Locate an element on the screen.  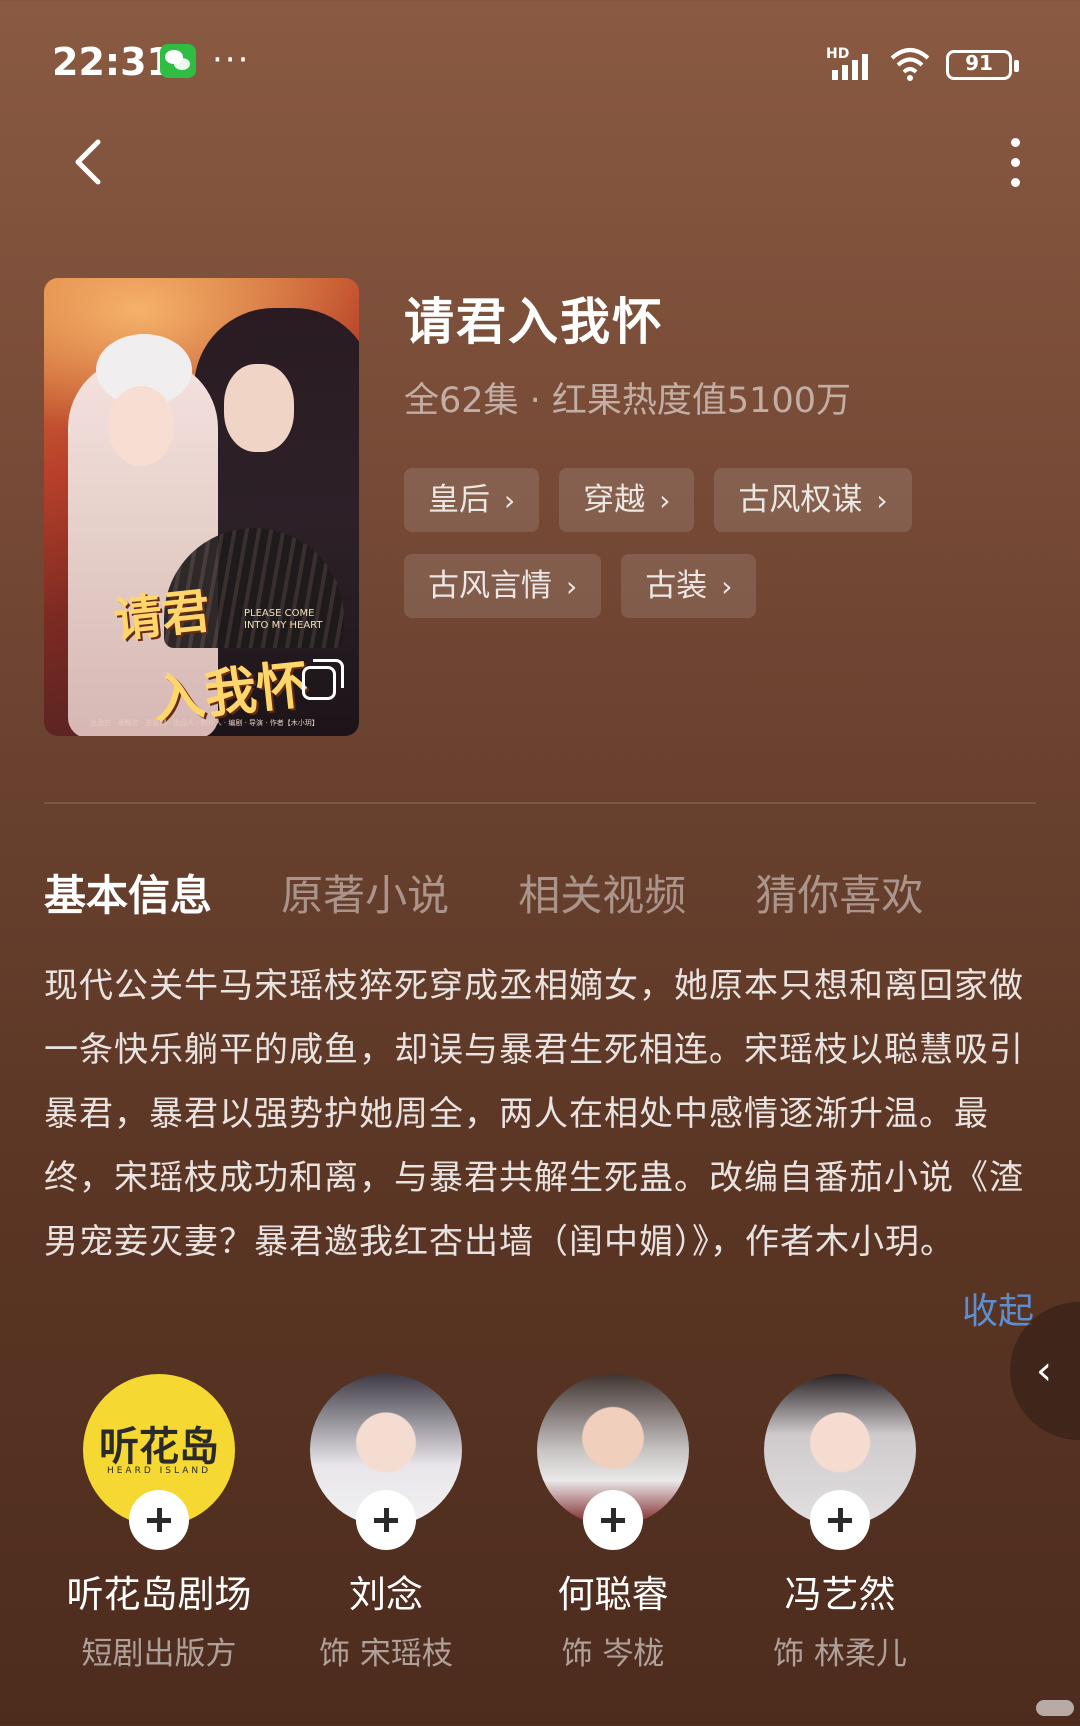
cast-item-actor: 冯艺然 饰 林柔儿 is located at coordinates (840, 1523).